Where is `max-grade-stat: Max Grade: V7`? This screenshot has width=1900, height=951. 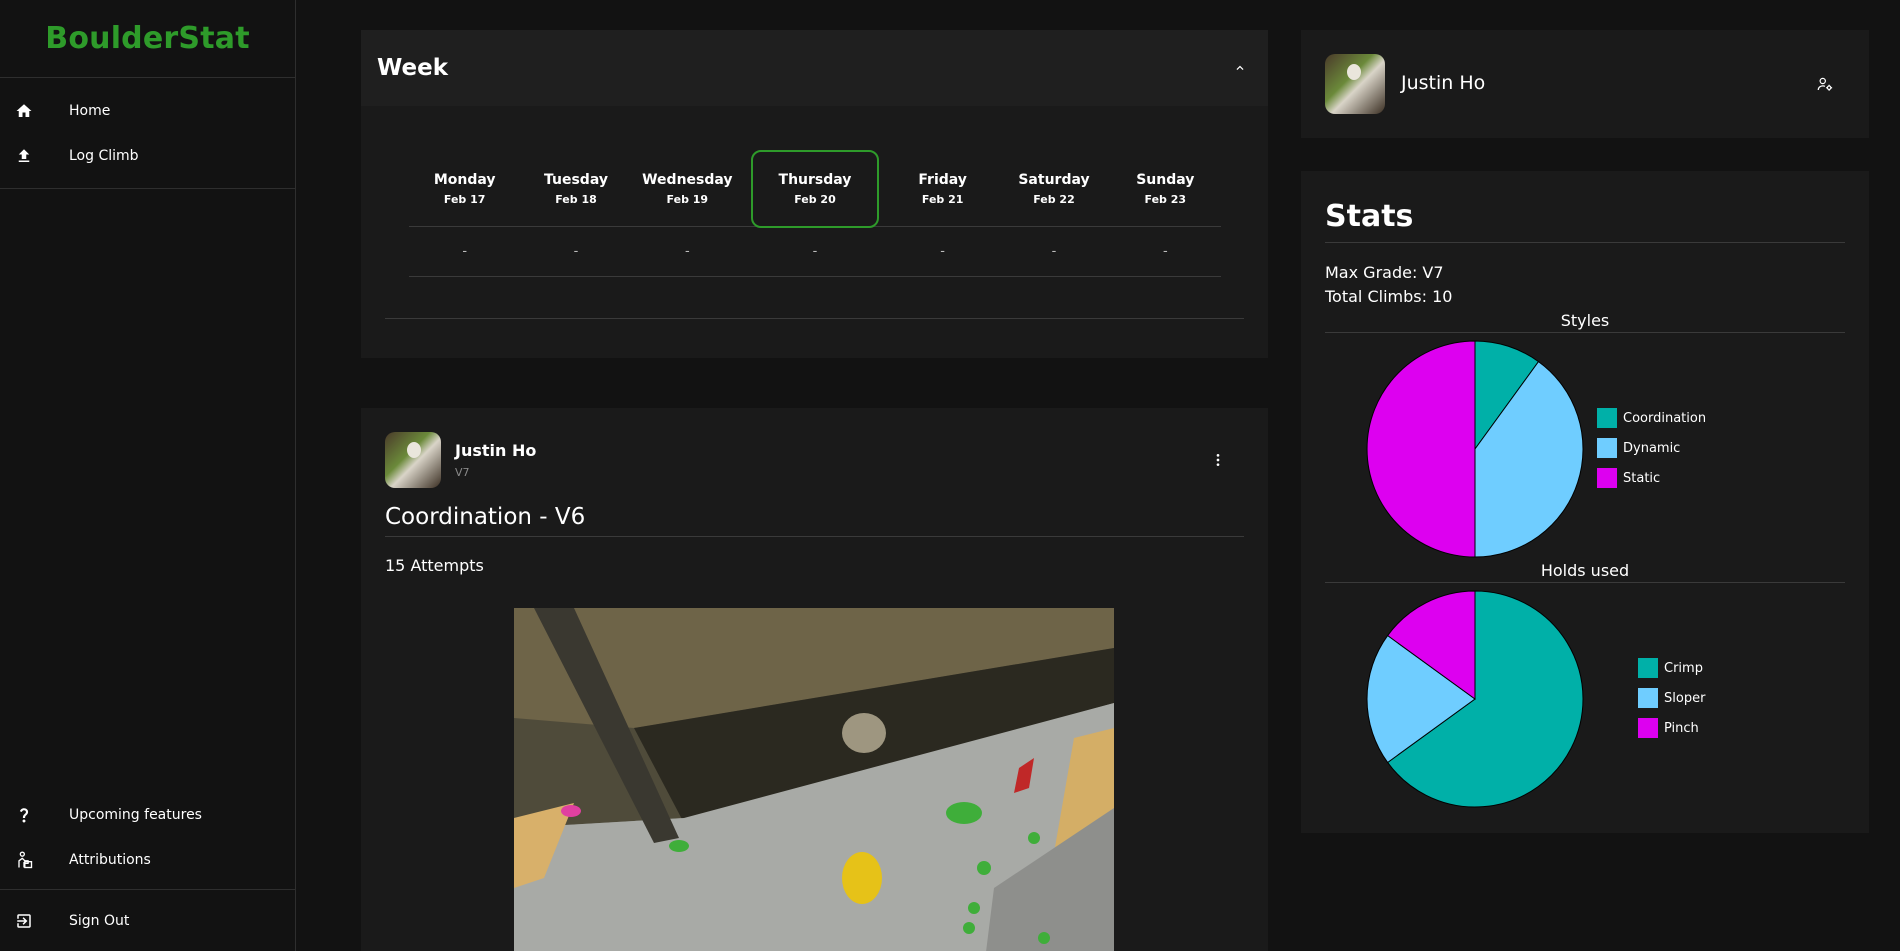 max-grade-stat: Max Grade: V7 is located at coordinates (1384, 272).